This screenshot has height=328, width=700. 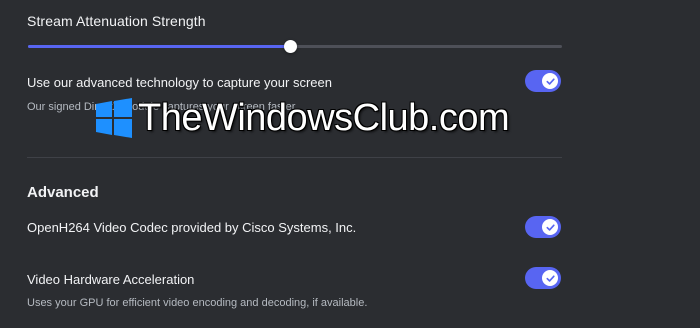 What do you see at coordinates (111, 279) in the screenshot?
I see `hardware-acceleration-label: Video Hardware Acceleration` at bounding box center [111, 279].